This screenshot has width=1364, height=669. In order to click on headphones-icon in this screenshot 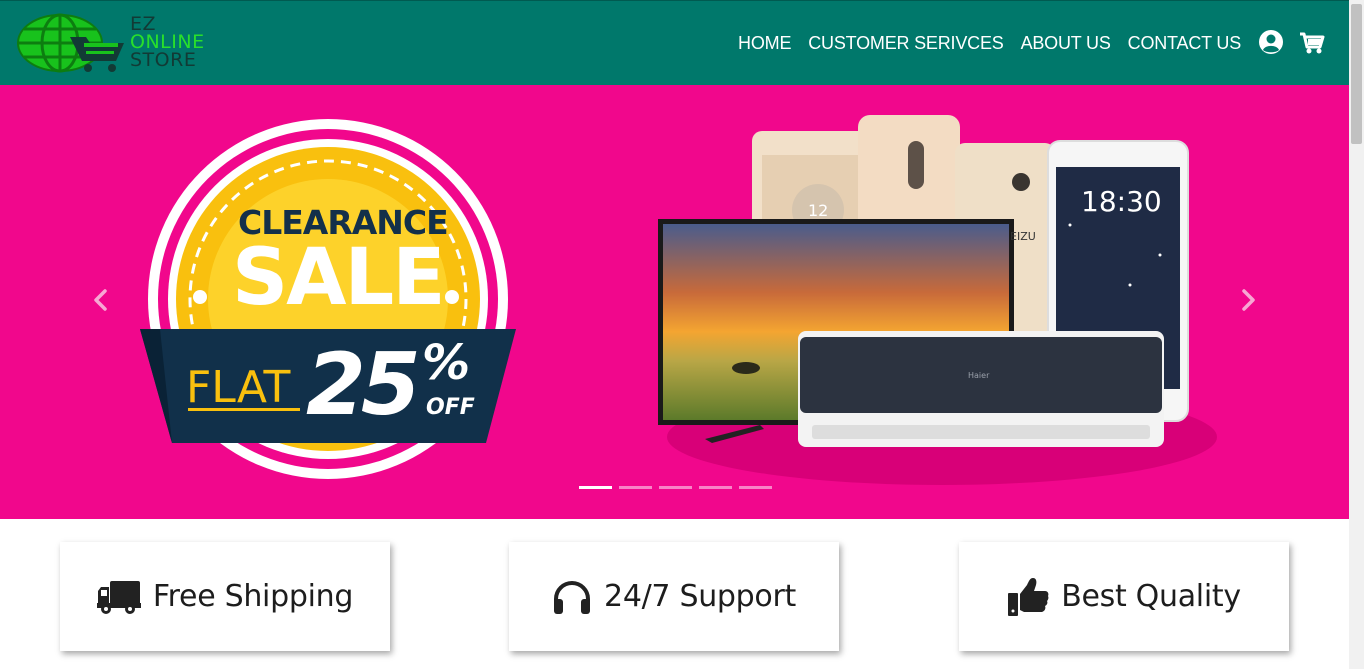, I will do `click(572, 597)`.